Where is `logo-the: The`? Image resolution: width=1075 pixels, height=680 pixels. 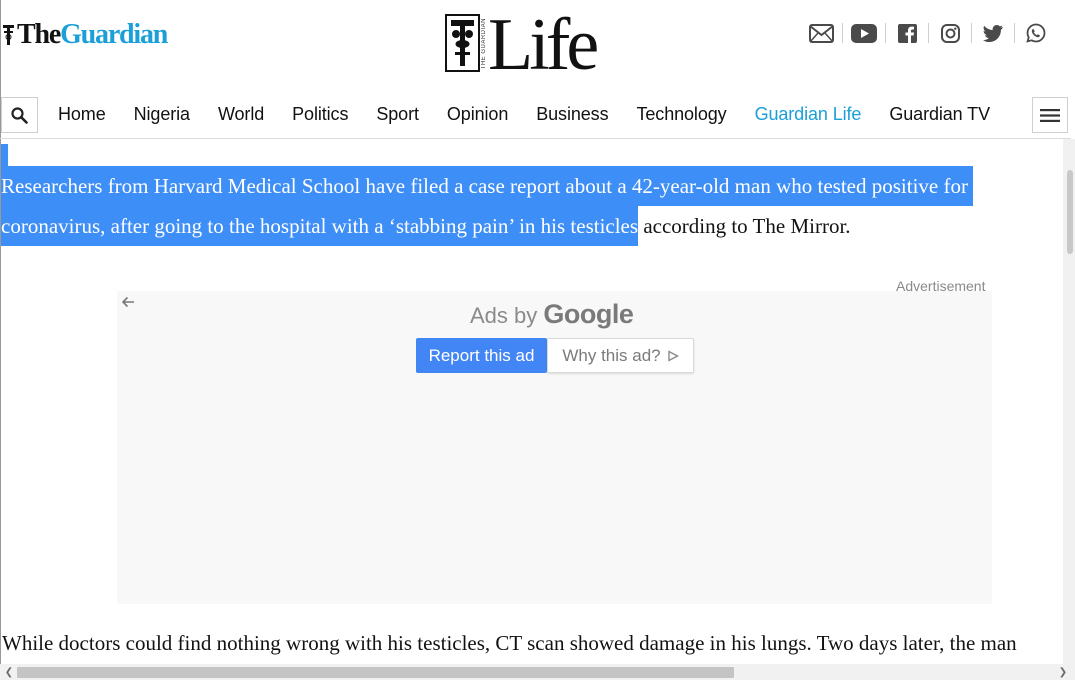
logo-the: The is located at coordinates (39, 34).